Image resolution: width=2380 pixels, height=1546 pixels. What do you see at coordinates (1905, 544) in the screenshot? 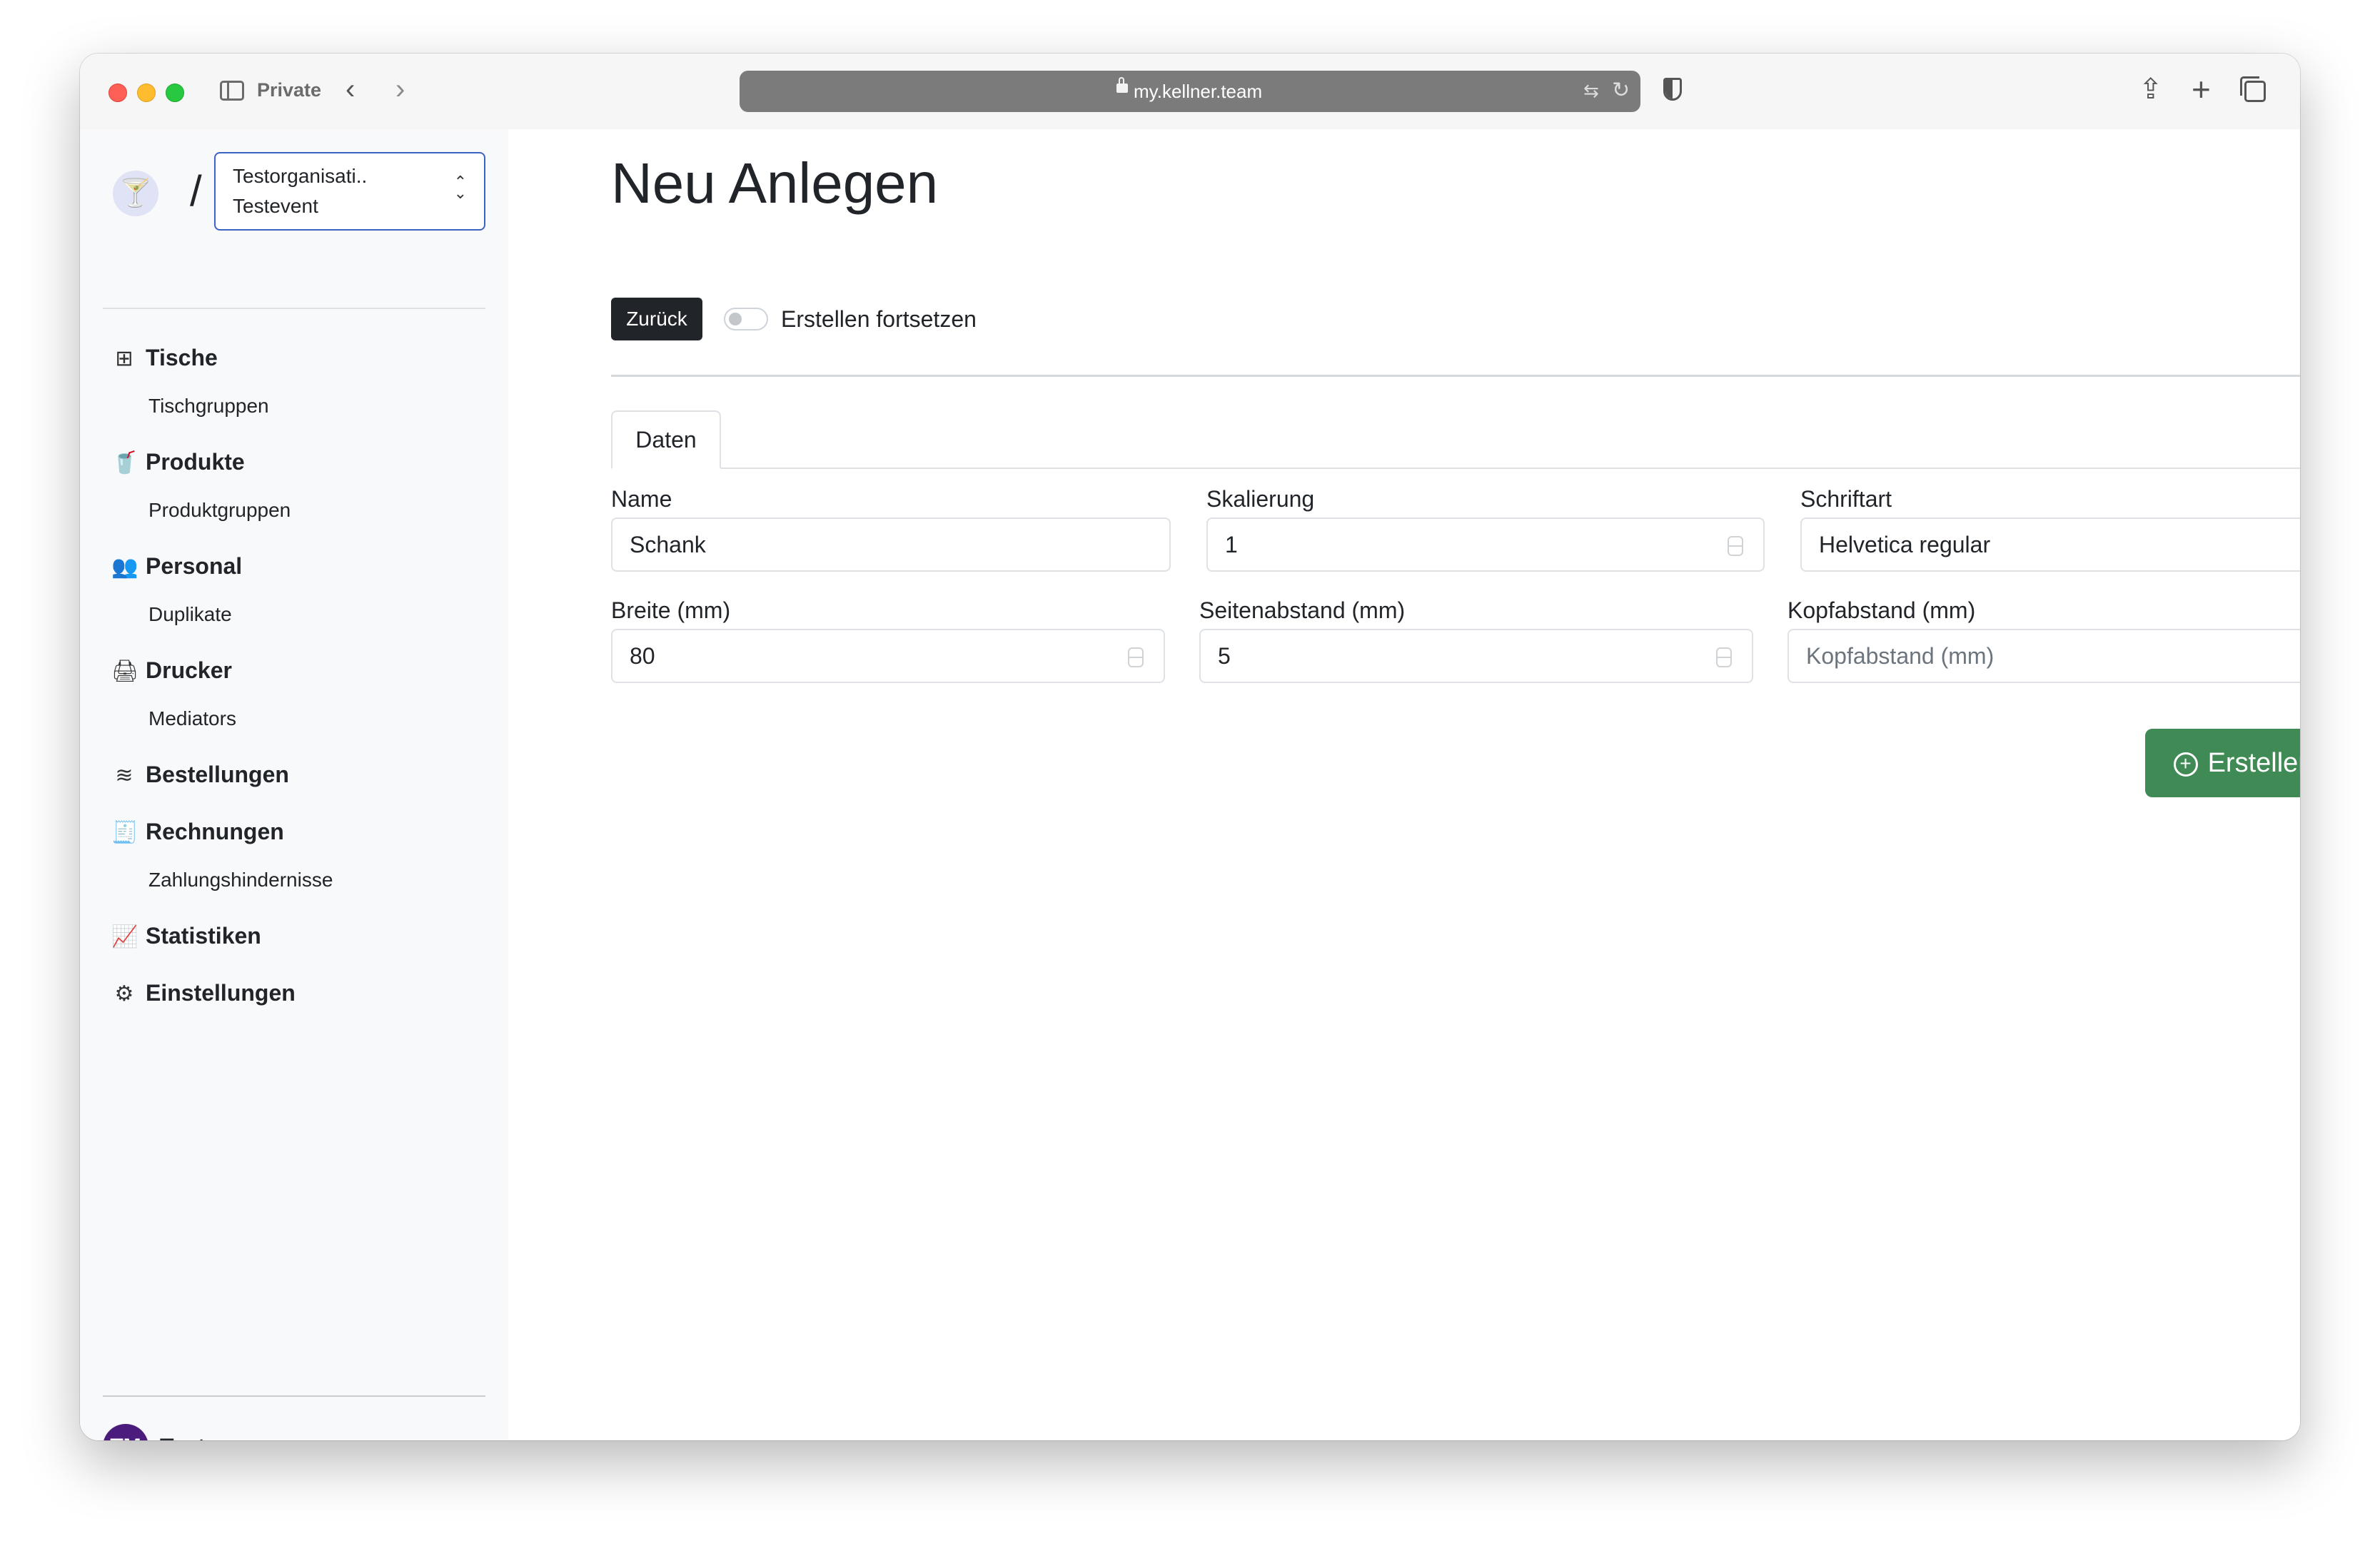
I see `font-selected-value: Helvetica regular` at bounding box center [1905, 544].